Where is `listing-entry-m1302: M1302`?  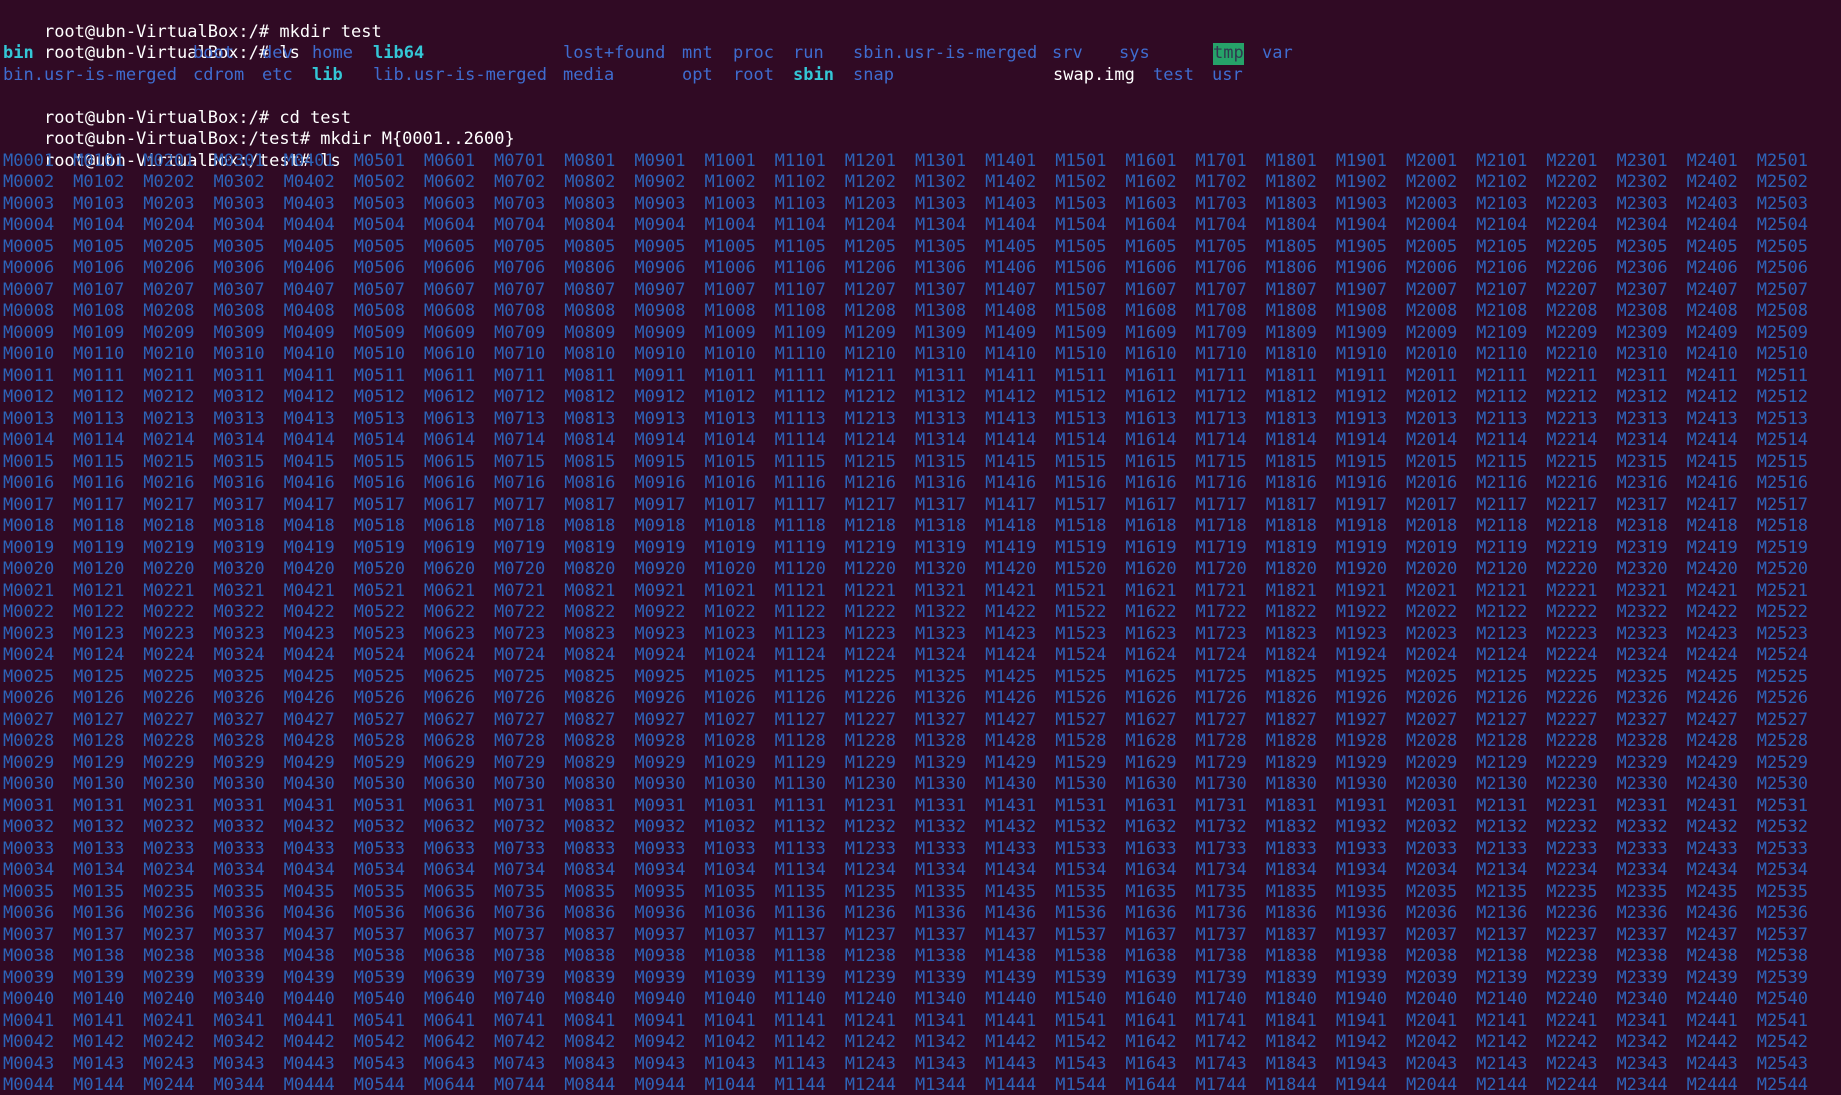
listing-entry-m1302: M1302 is located at coordinates (940, 182).